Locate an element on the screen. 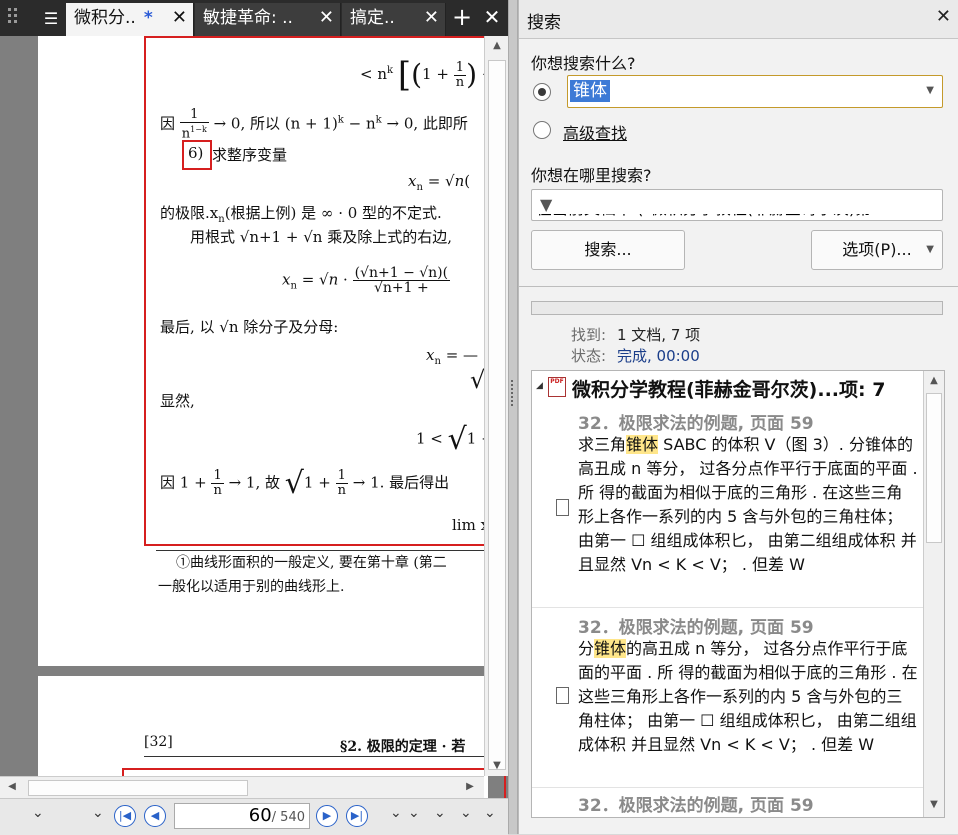 The height and width of the screenshot is (835, 958). splitter-grip-icon is located at coordinates (514, 393).